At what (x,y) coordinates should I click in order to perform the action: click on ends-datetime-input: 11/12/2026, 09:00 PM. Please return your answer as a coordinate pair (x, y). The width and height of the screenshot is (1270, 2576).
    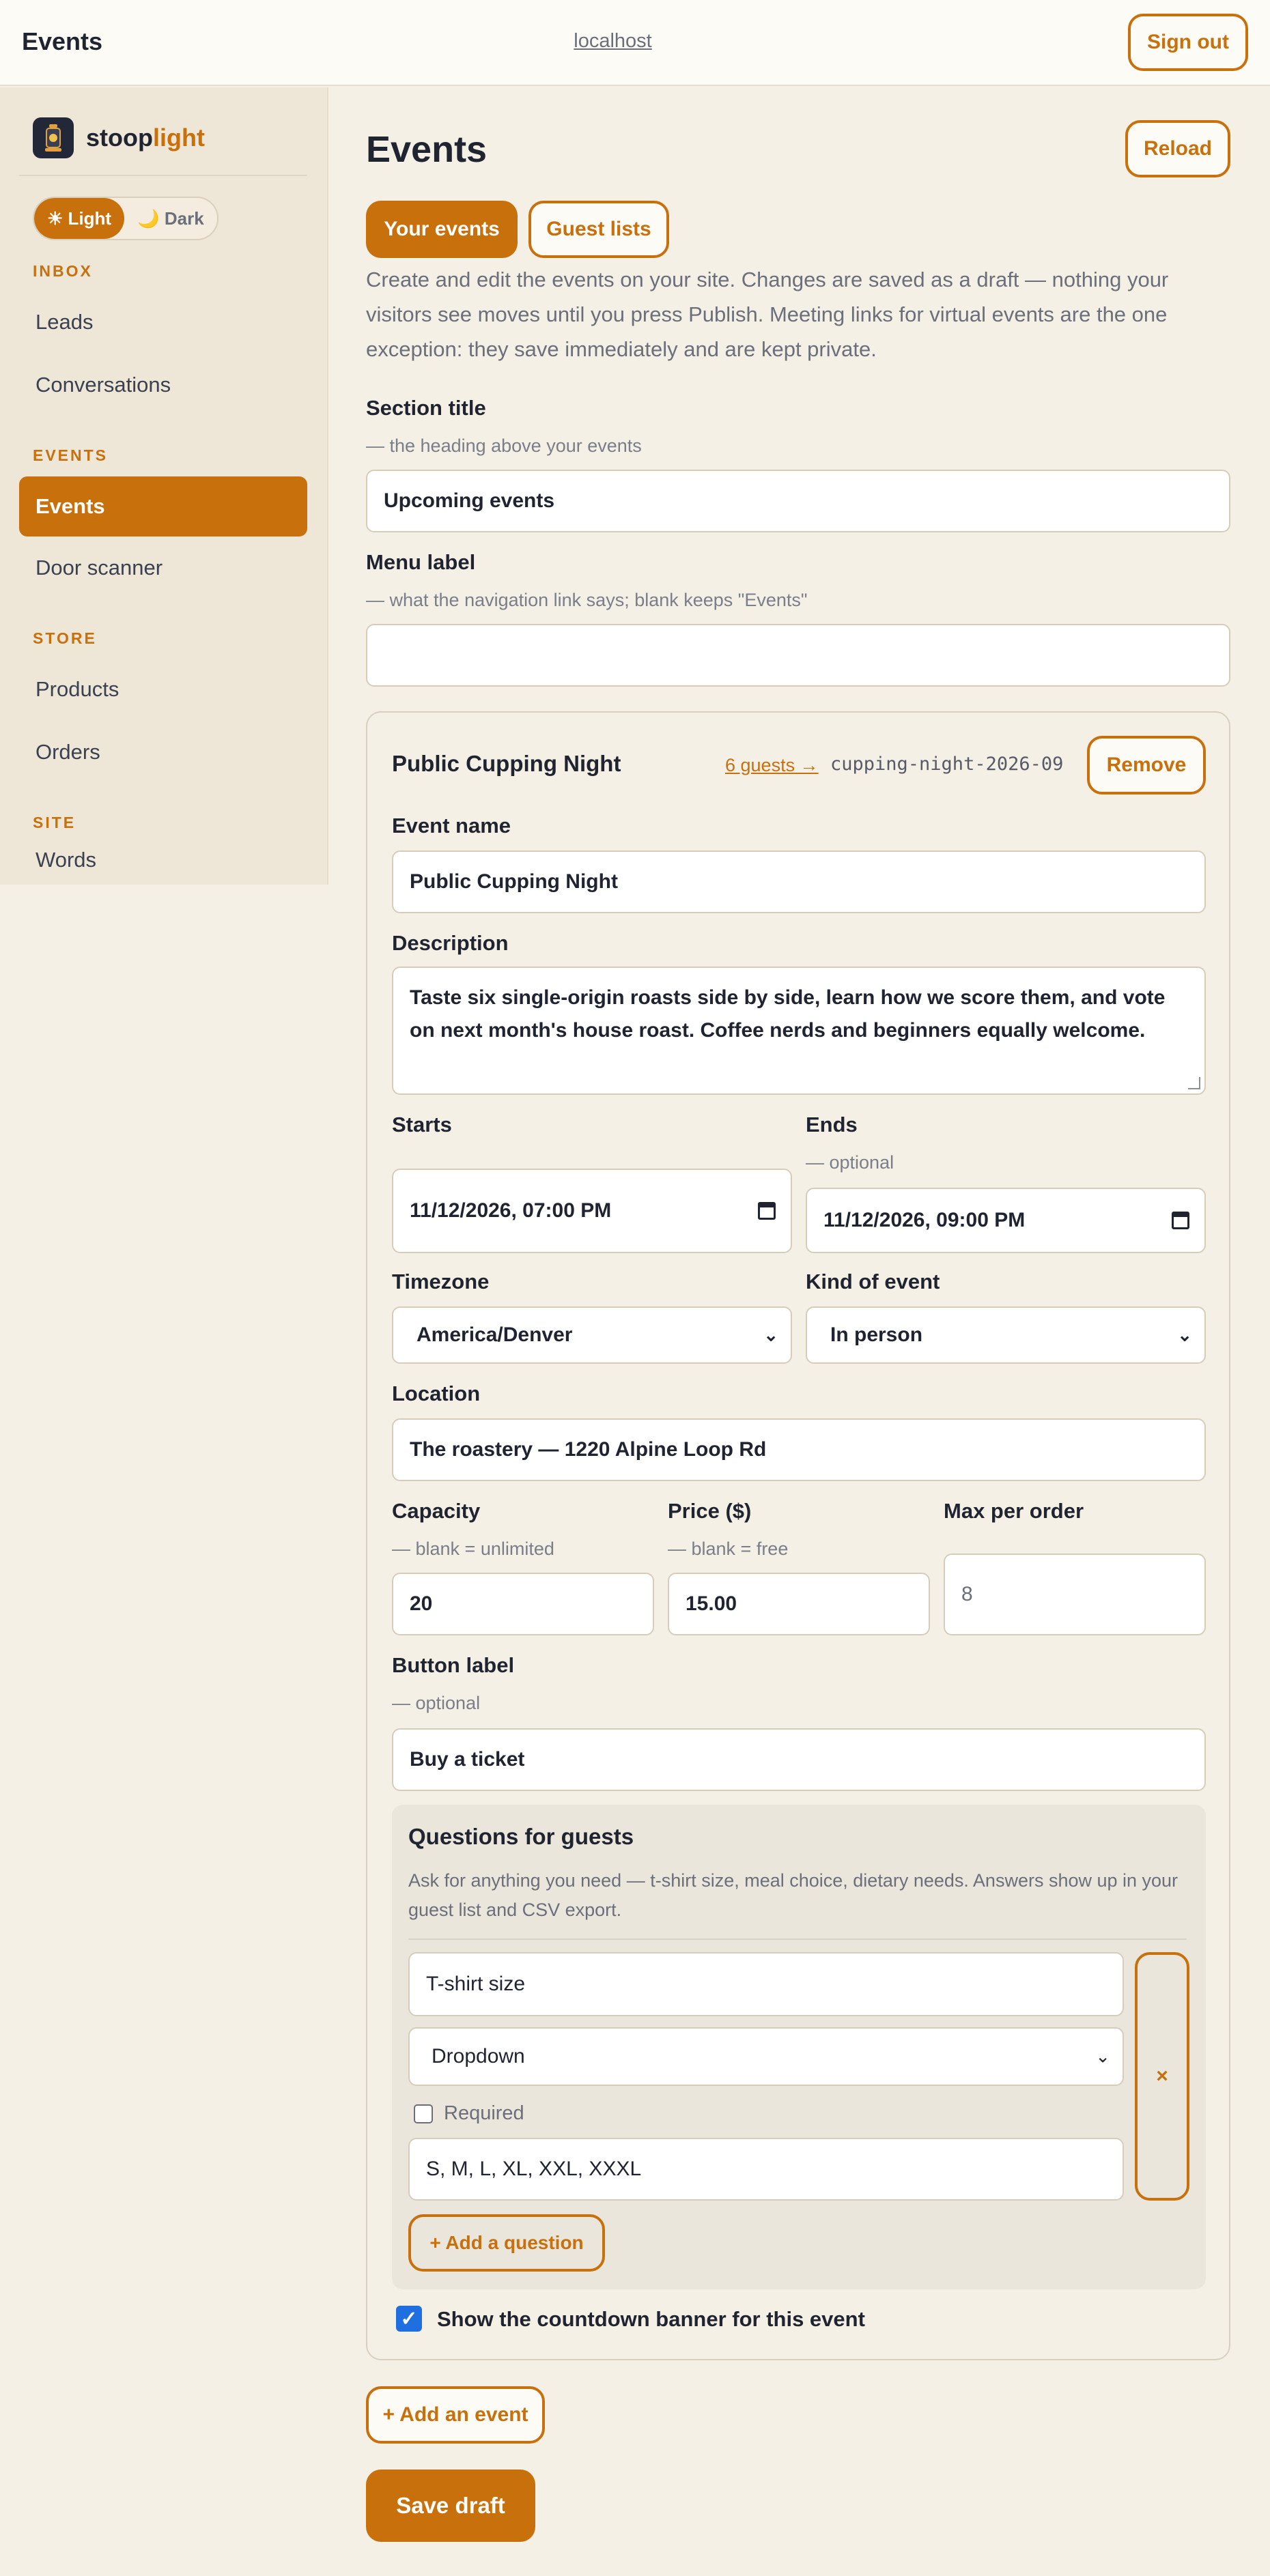
    Looking at the image, I should click on (1006, 1220).